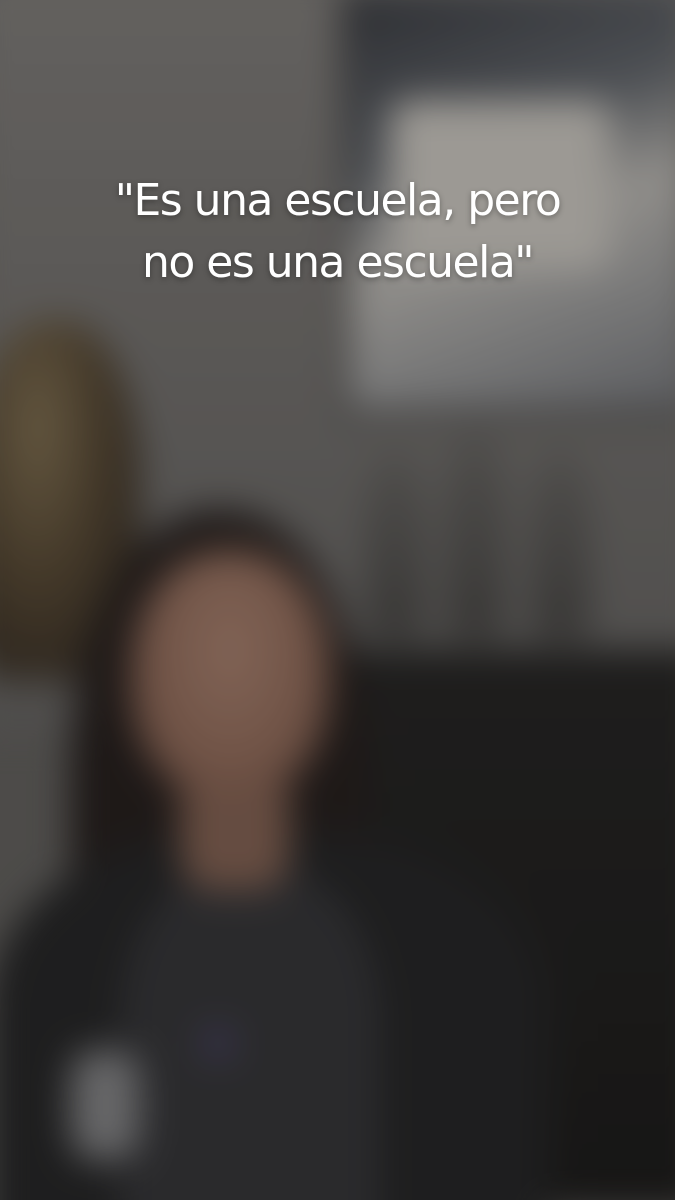 The width and height of the screenshot is (675, 1200). What do you see at coordinates (338, 200) in the screenshot?
I see `caption-line-1: "Es una escuela, pero` at bounding box center [338, 200].